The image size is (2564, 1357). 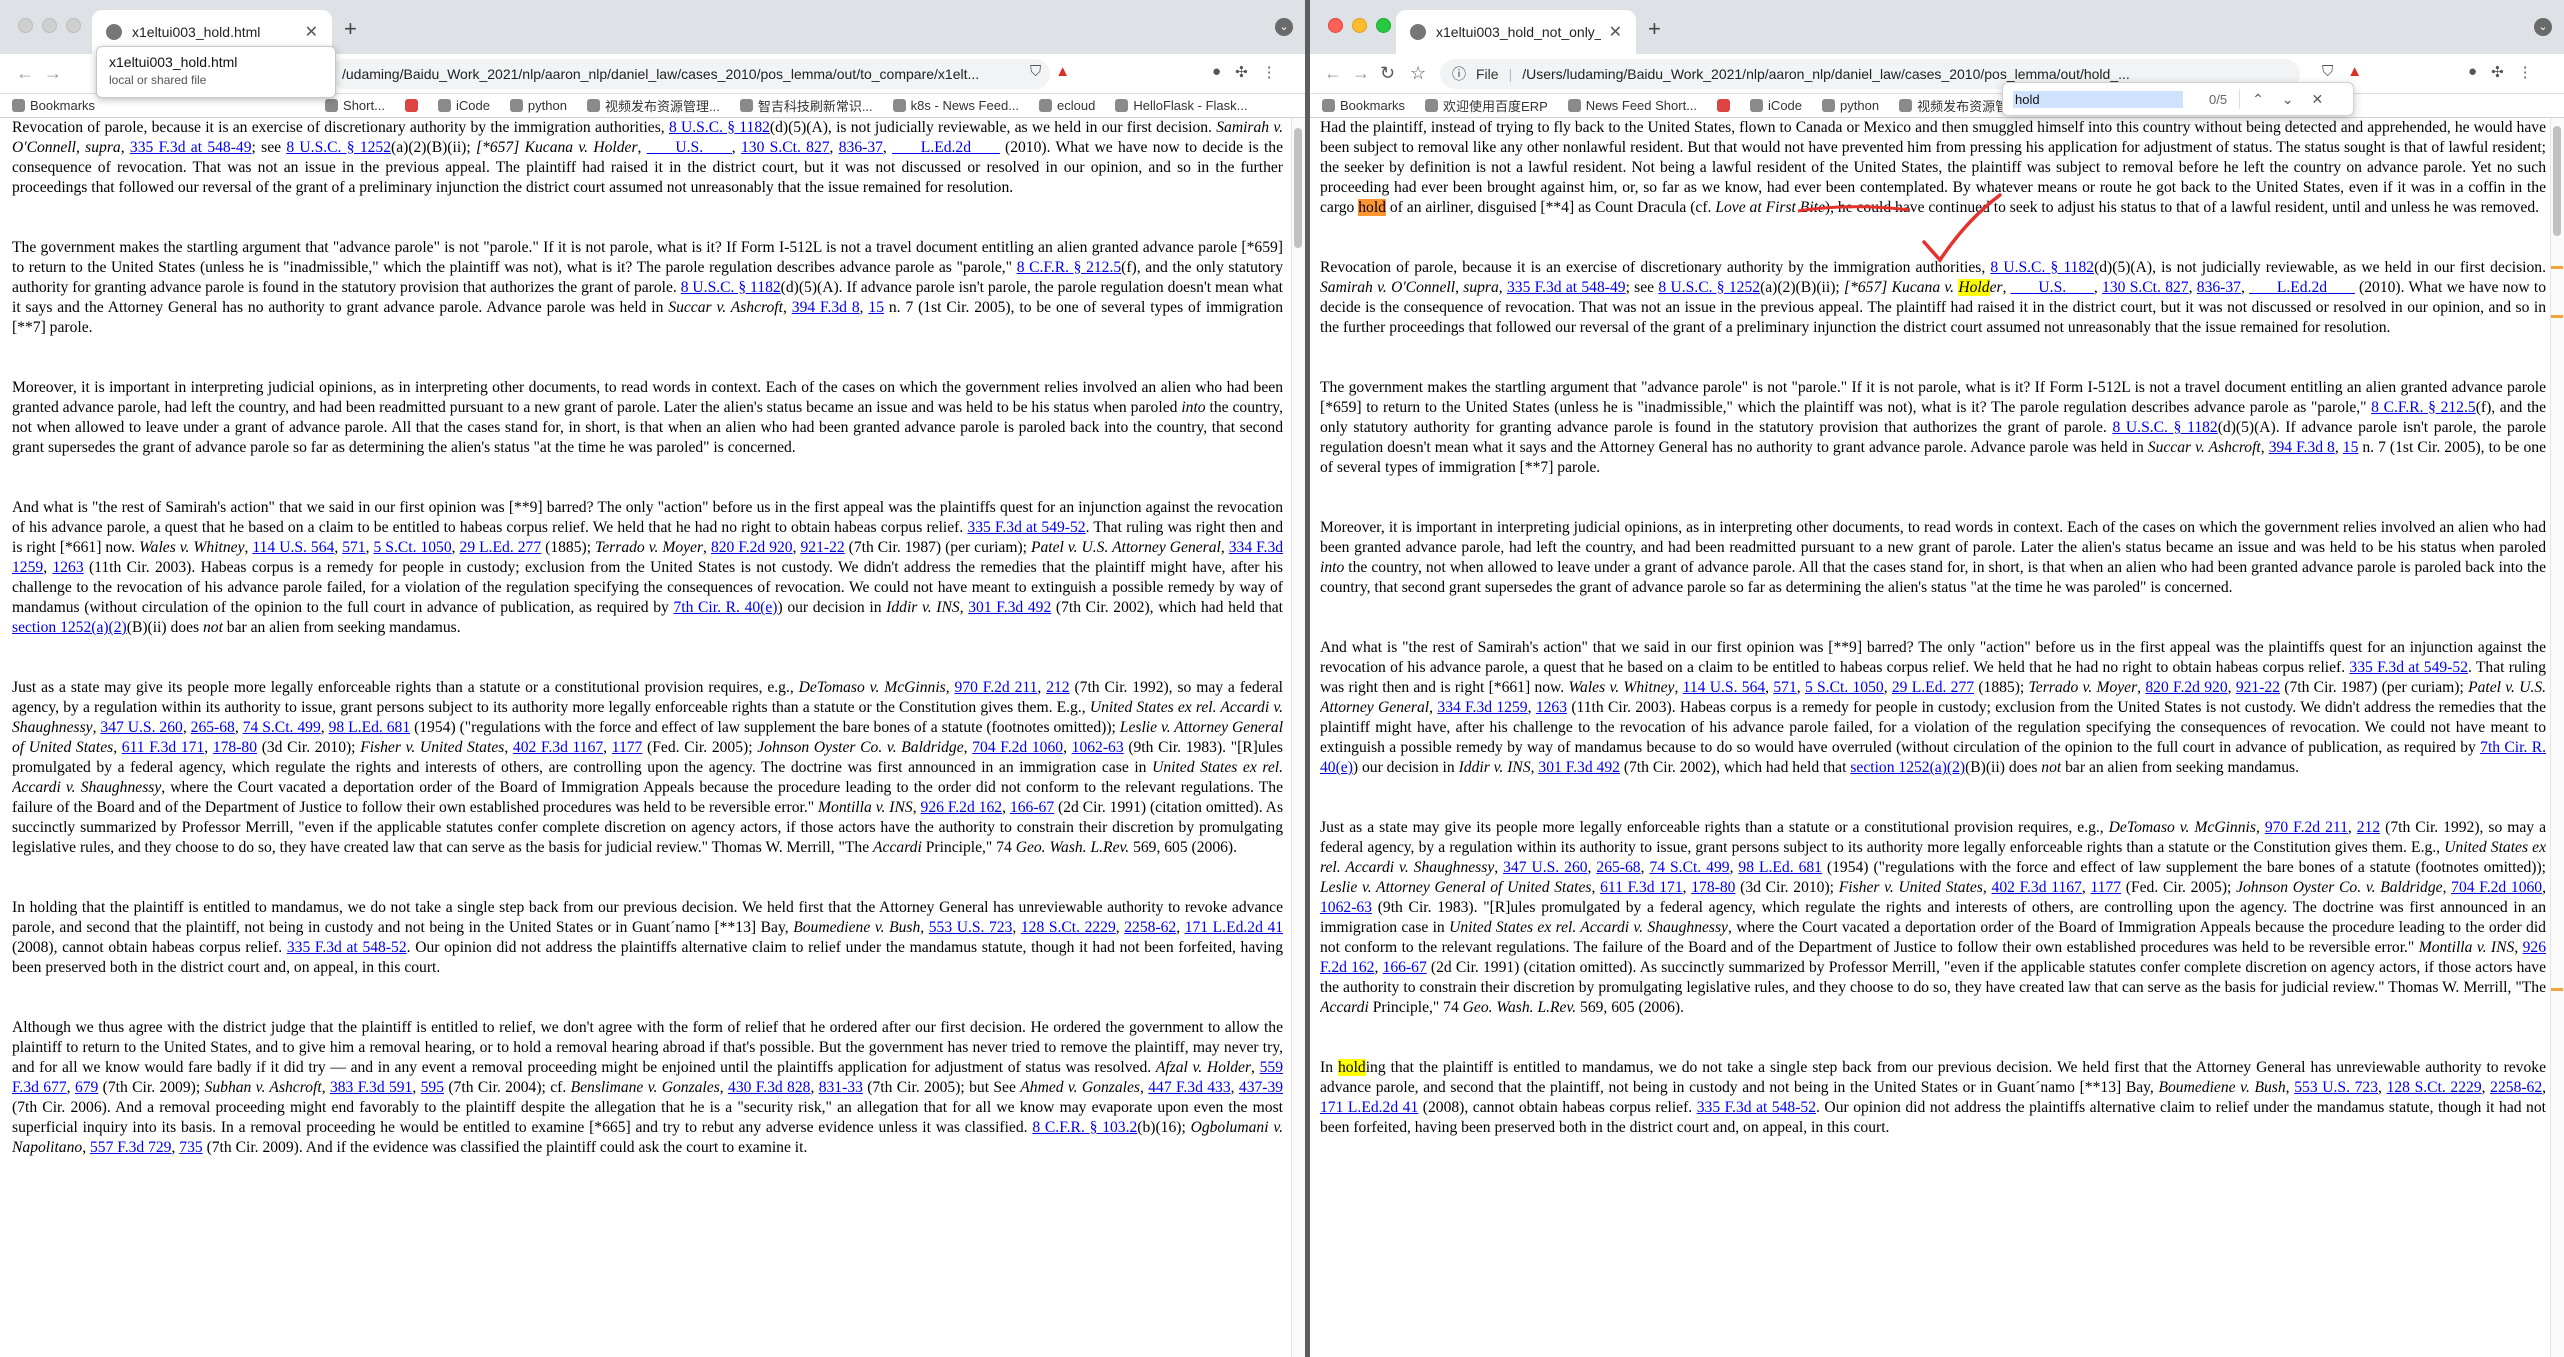 I want to click on citation-link: 383 F.3d 591, so click(x=371, y=1087).